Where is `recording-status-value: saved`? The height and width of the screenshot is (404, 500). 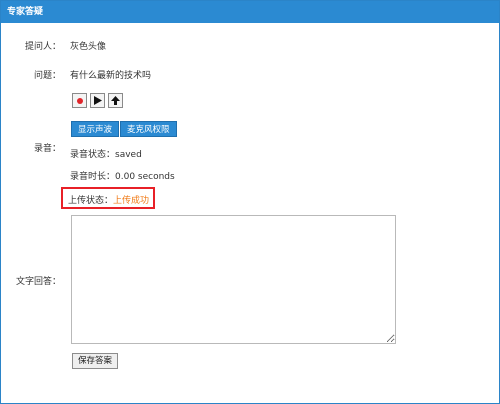
recording-status-value: saved is located at coordinates (128, 155).